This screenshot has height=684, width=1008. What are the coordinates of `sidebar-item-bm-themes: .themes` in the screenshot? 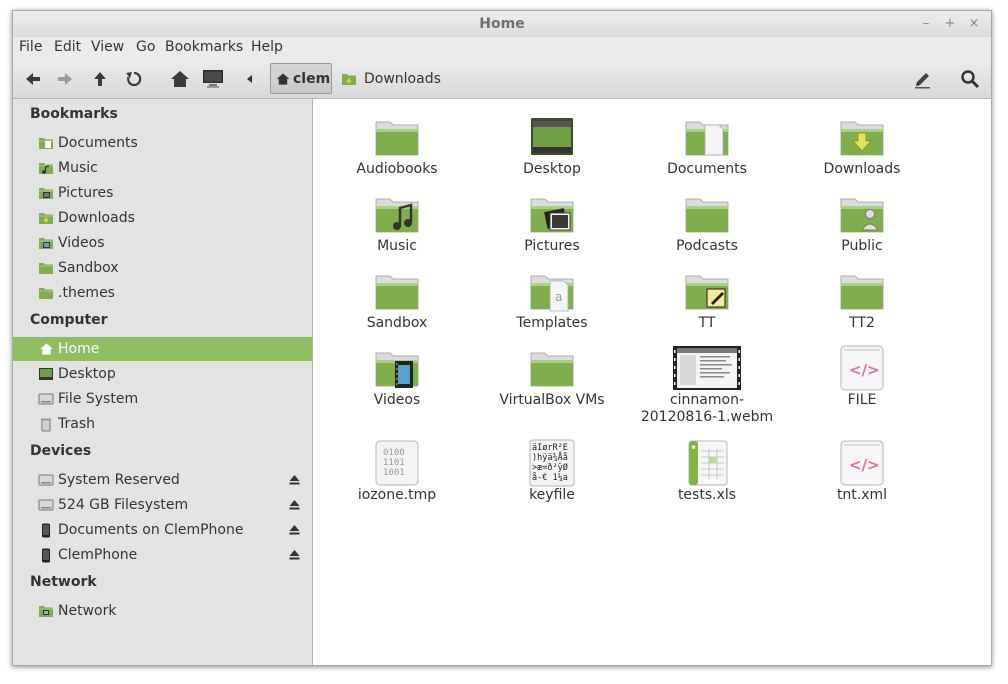 It's located at (162, 293).